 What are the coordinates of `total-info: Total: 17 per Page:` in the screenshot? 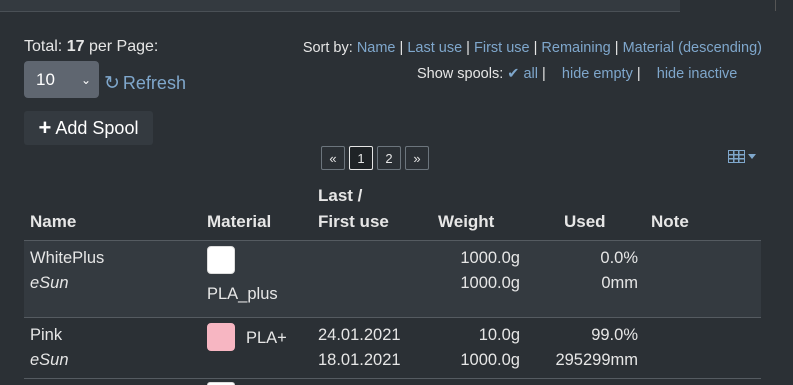 It's located at (91, 47).